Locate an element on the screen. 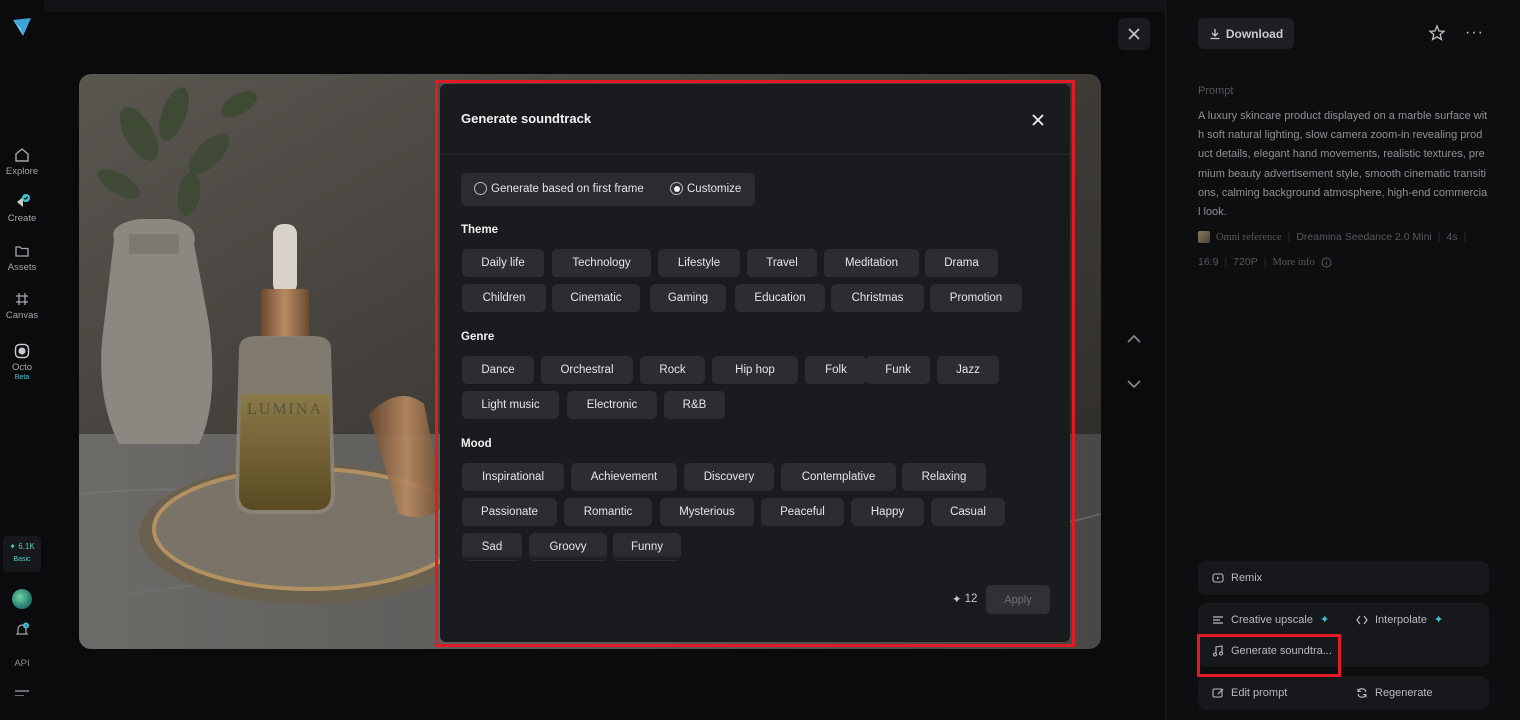 Image resolution: width=1520 pixels, height=720 pixels. chevron-down-icon is located at coordinates (1134, 384).